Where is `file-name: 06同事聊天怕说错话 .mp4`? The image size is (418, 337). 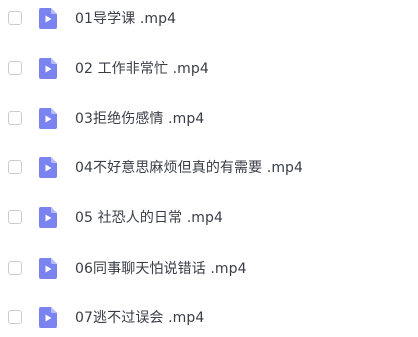 file-name: 06同事聊天怕说错话 .mp4 is located at coordinates (161, 268).